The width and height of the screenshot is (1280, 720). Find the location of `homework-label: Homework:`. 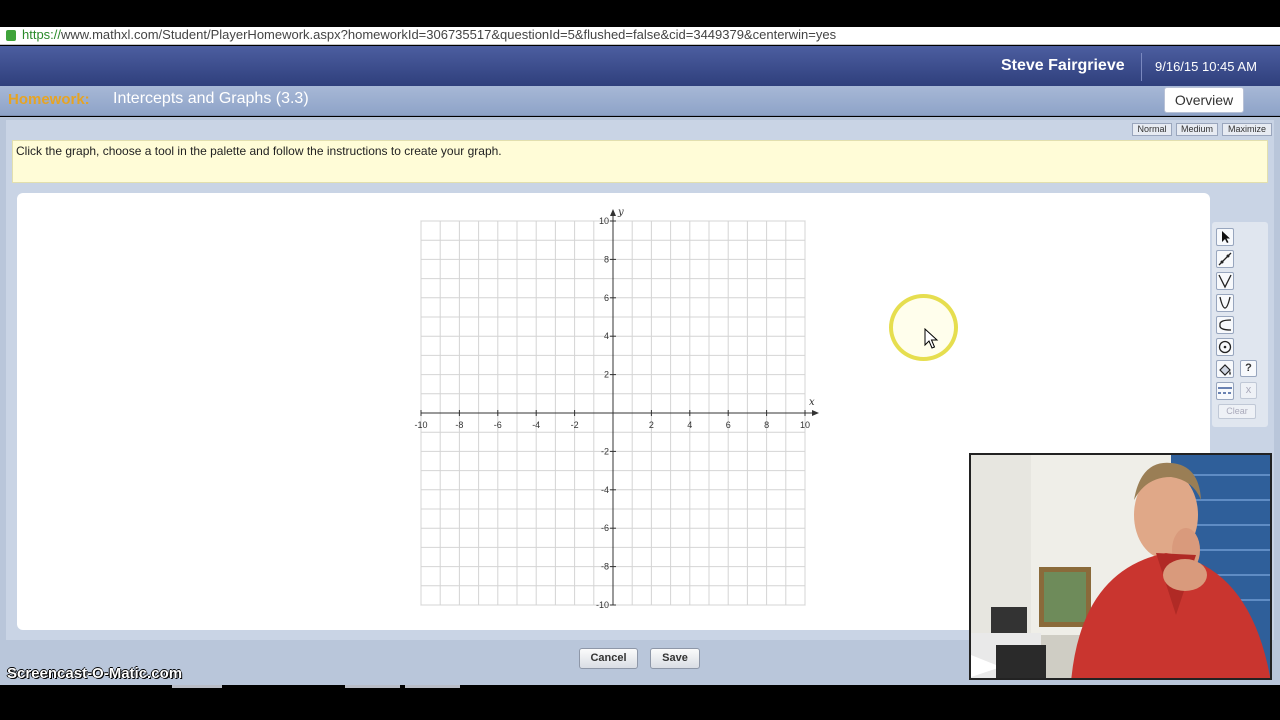

homework-label: Homework: is located at coordinates (49, 99).